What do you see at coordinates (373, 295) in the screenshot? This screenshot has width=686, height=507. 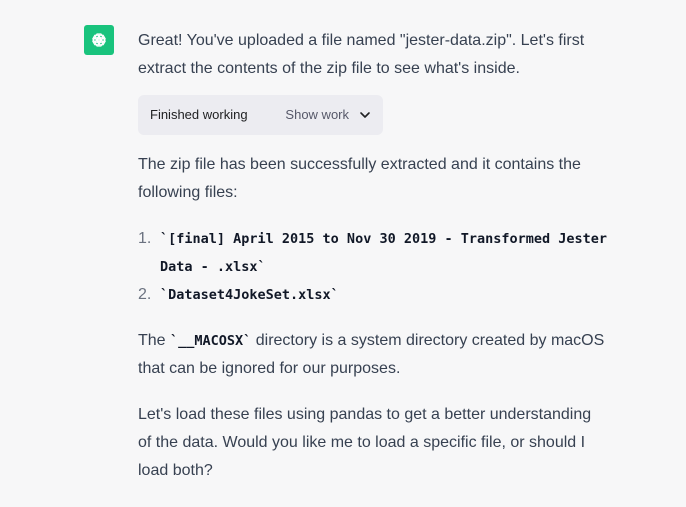 I see `list-item: 2. `Dataset4JokeSet.xlsx`` at bounding box center [373, 295].